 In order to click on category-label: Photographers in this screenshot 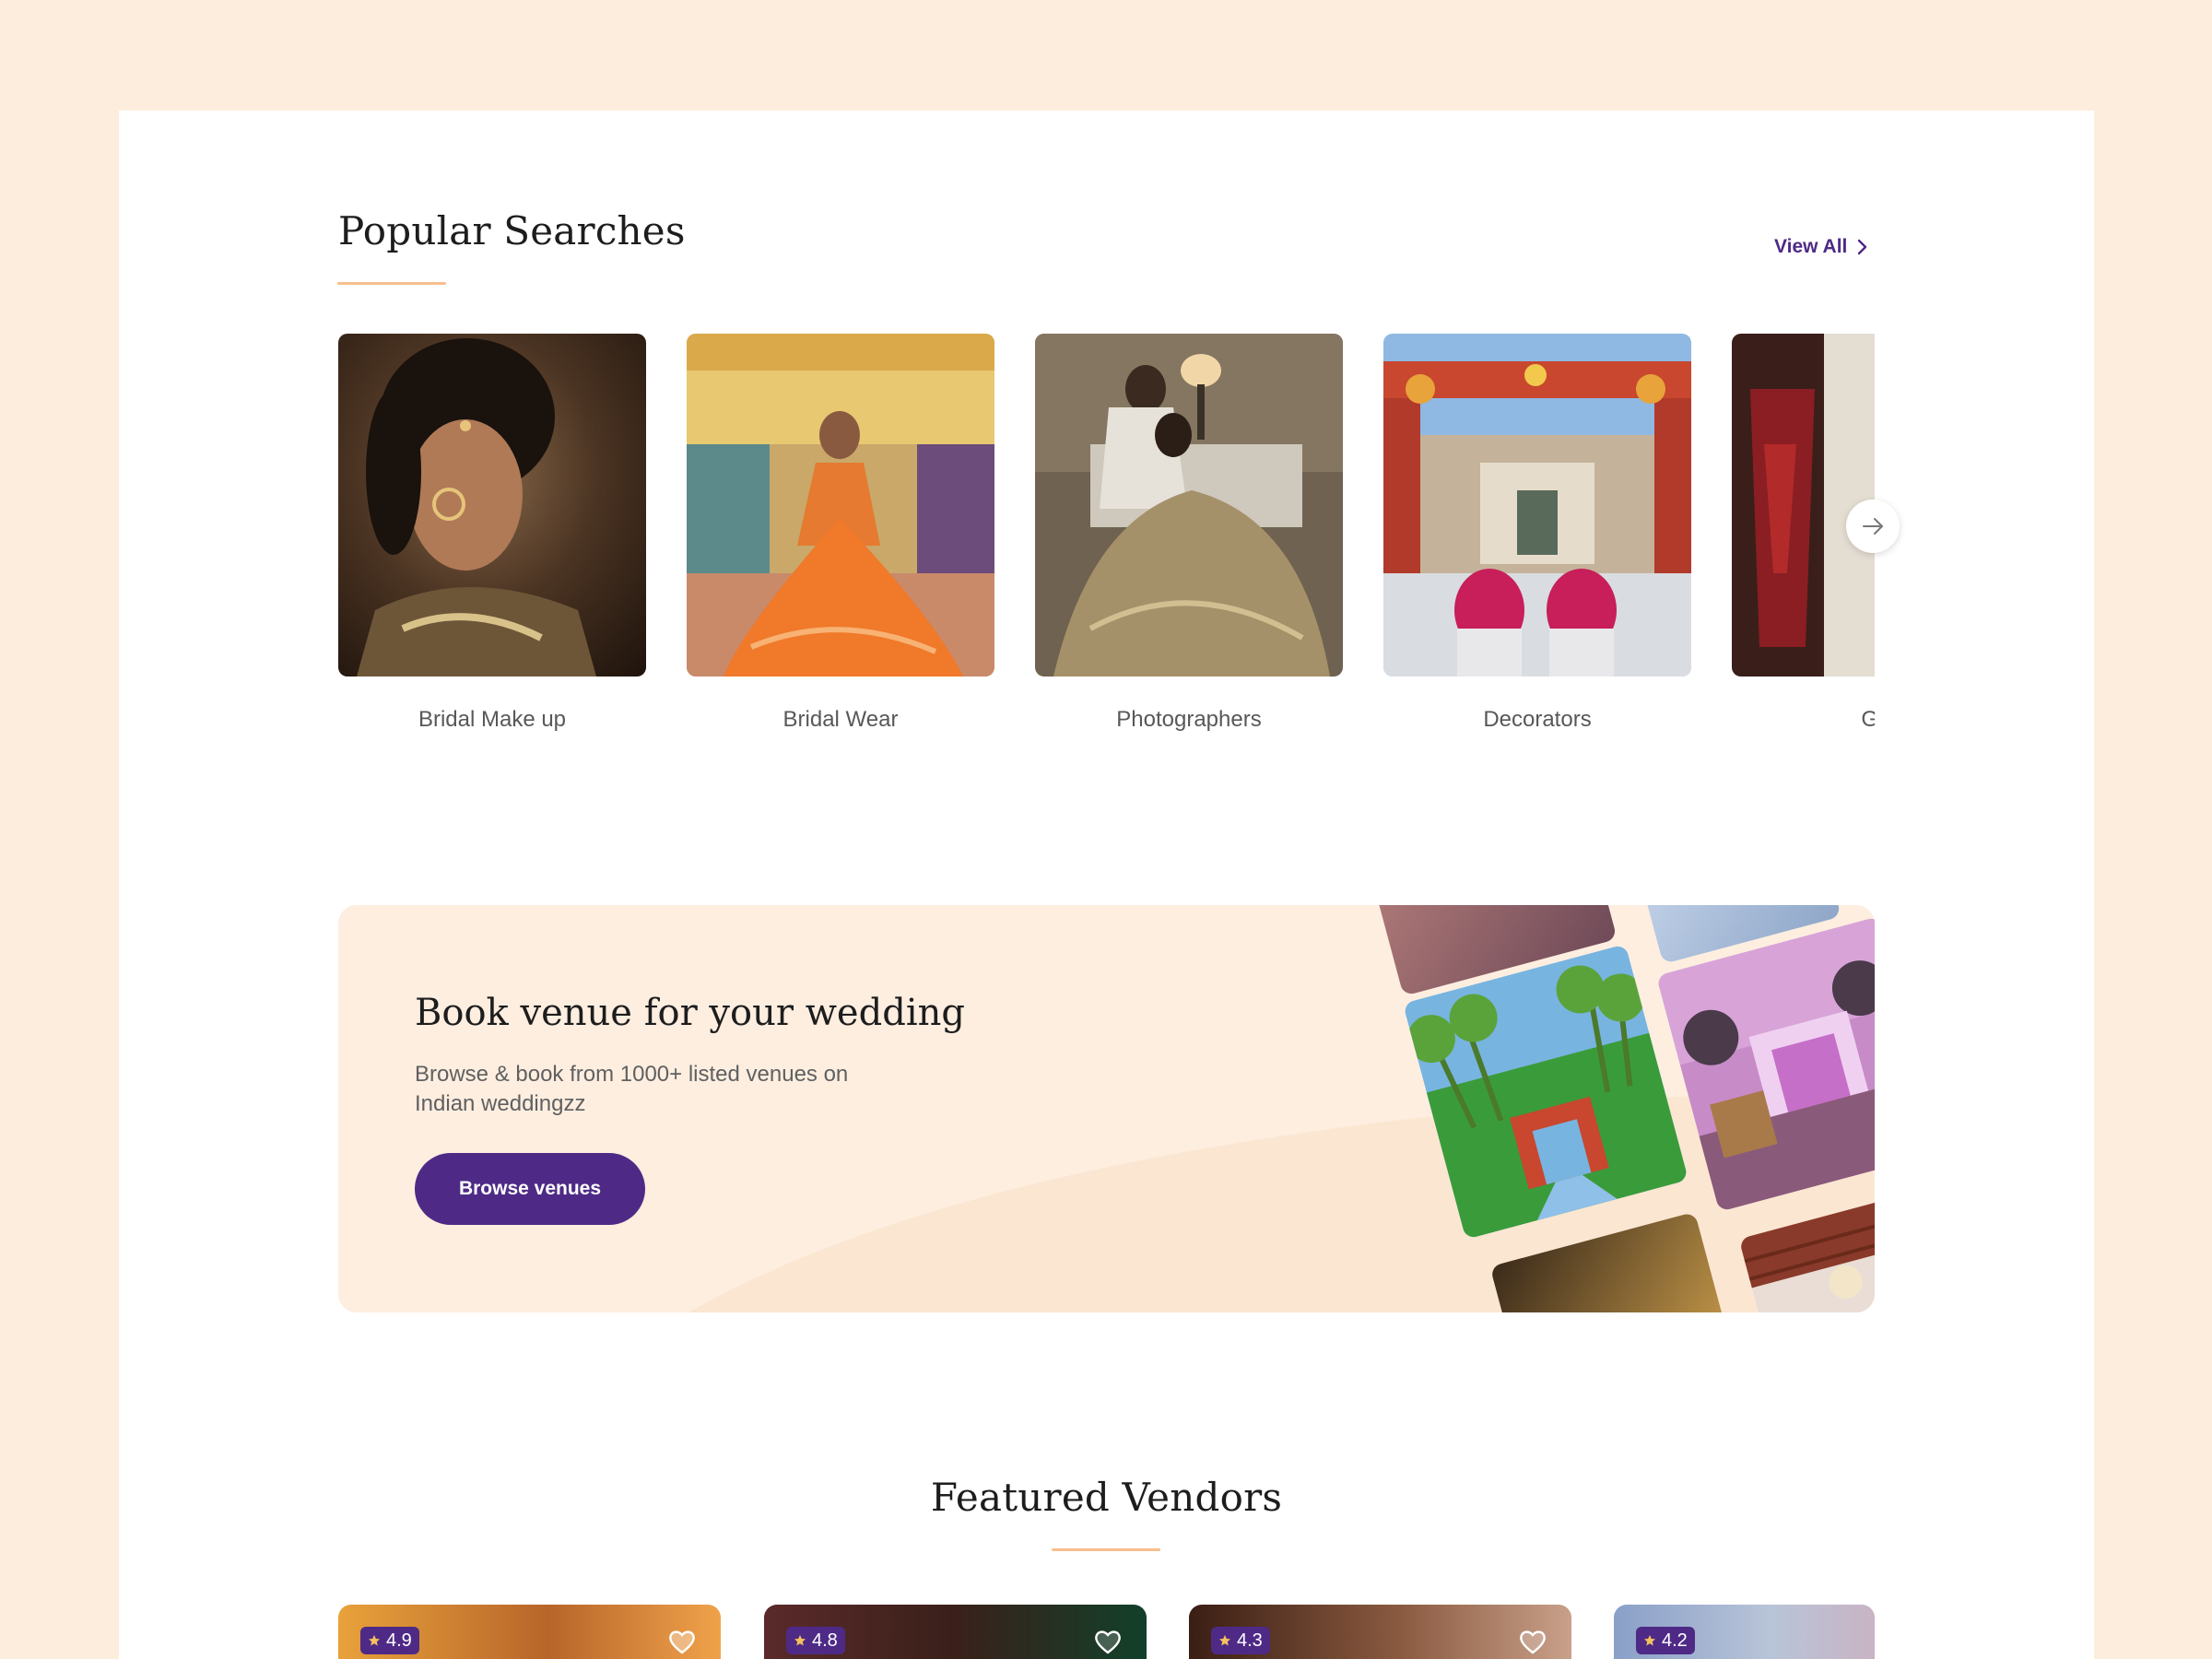, I will do `click(1189, 719)`.